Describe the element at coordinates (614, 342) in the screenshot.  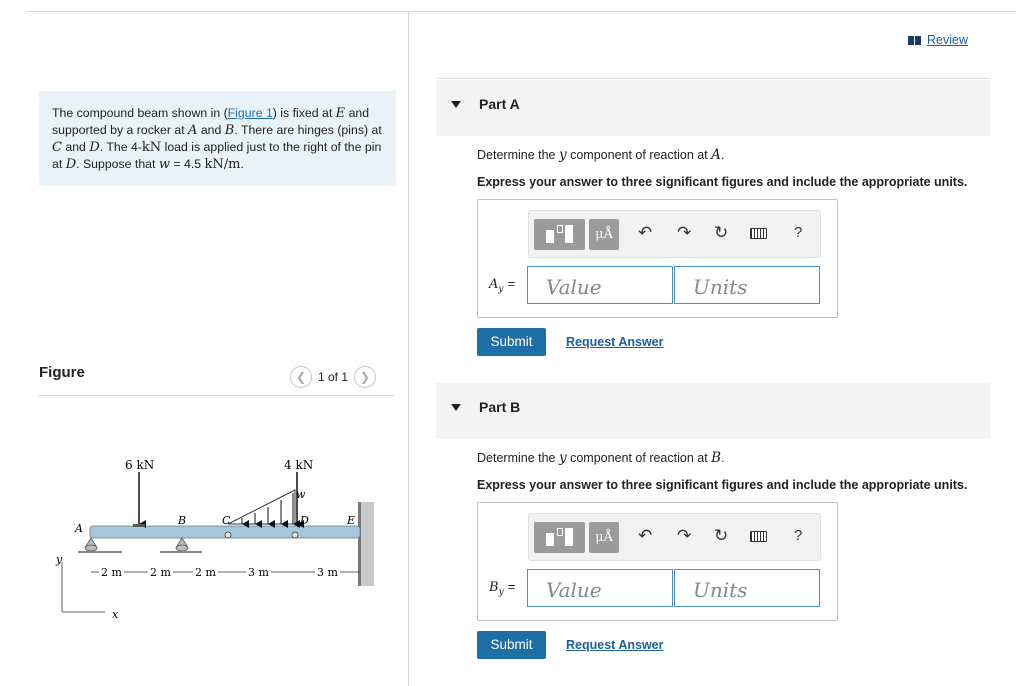
I see `part-a-request-answer-link: Request Answer` at that location.